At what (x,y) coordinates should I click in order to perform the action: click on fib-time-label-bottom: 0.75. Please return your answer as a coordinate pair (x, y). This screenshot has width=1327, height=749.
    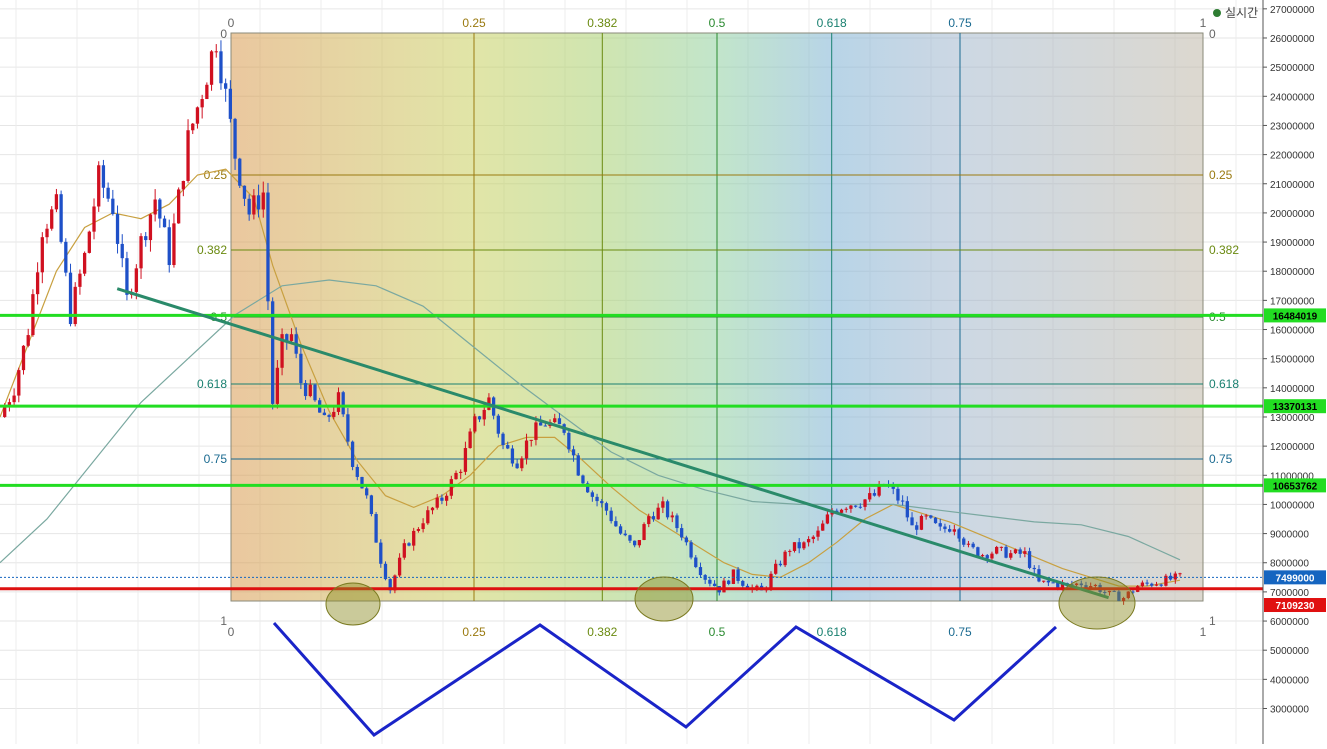
    Looking at the image, I should click on (960, 632).